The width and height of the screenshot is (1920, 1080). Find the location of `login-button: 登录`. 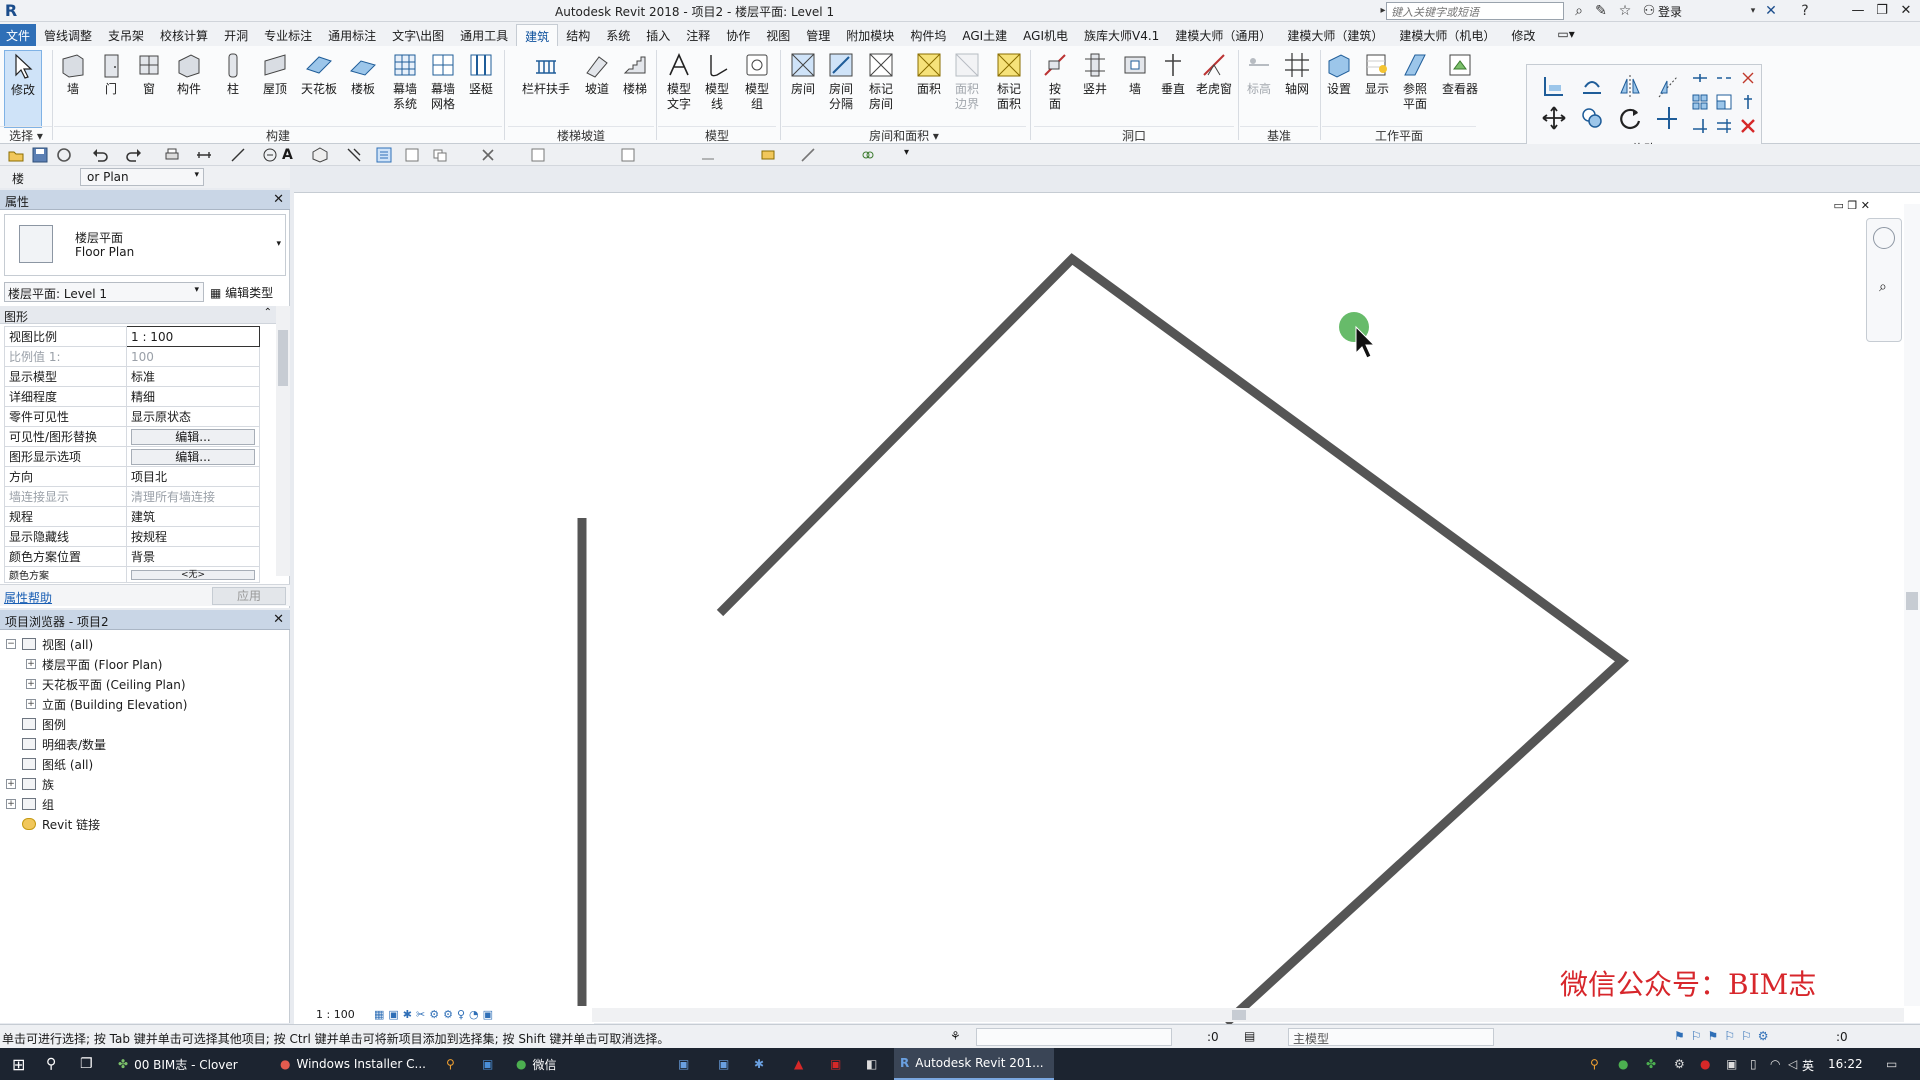

login-button: 登录 is located at coordinates (1670, 11).